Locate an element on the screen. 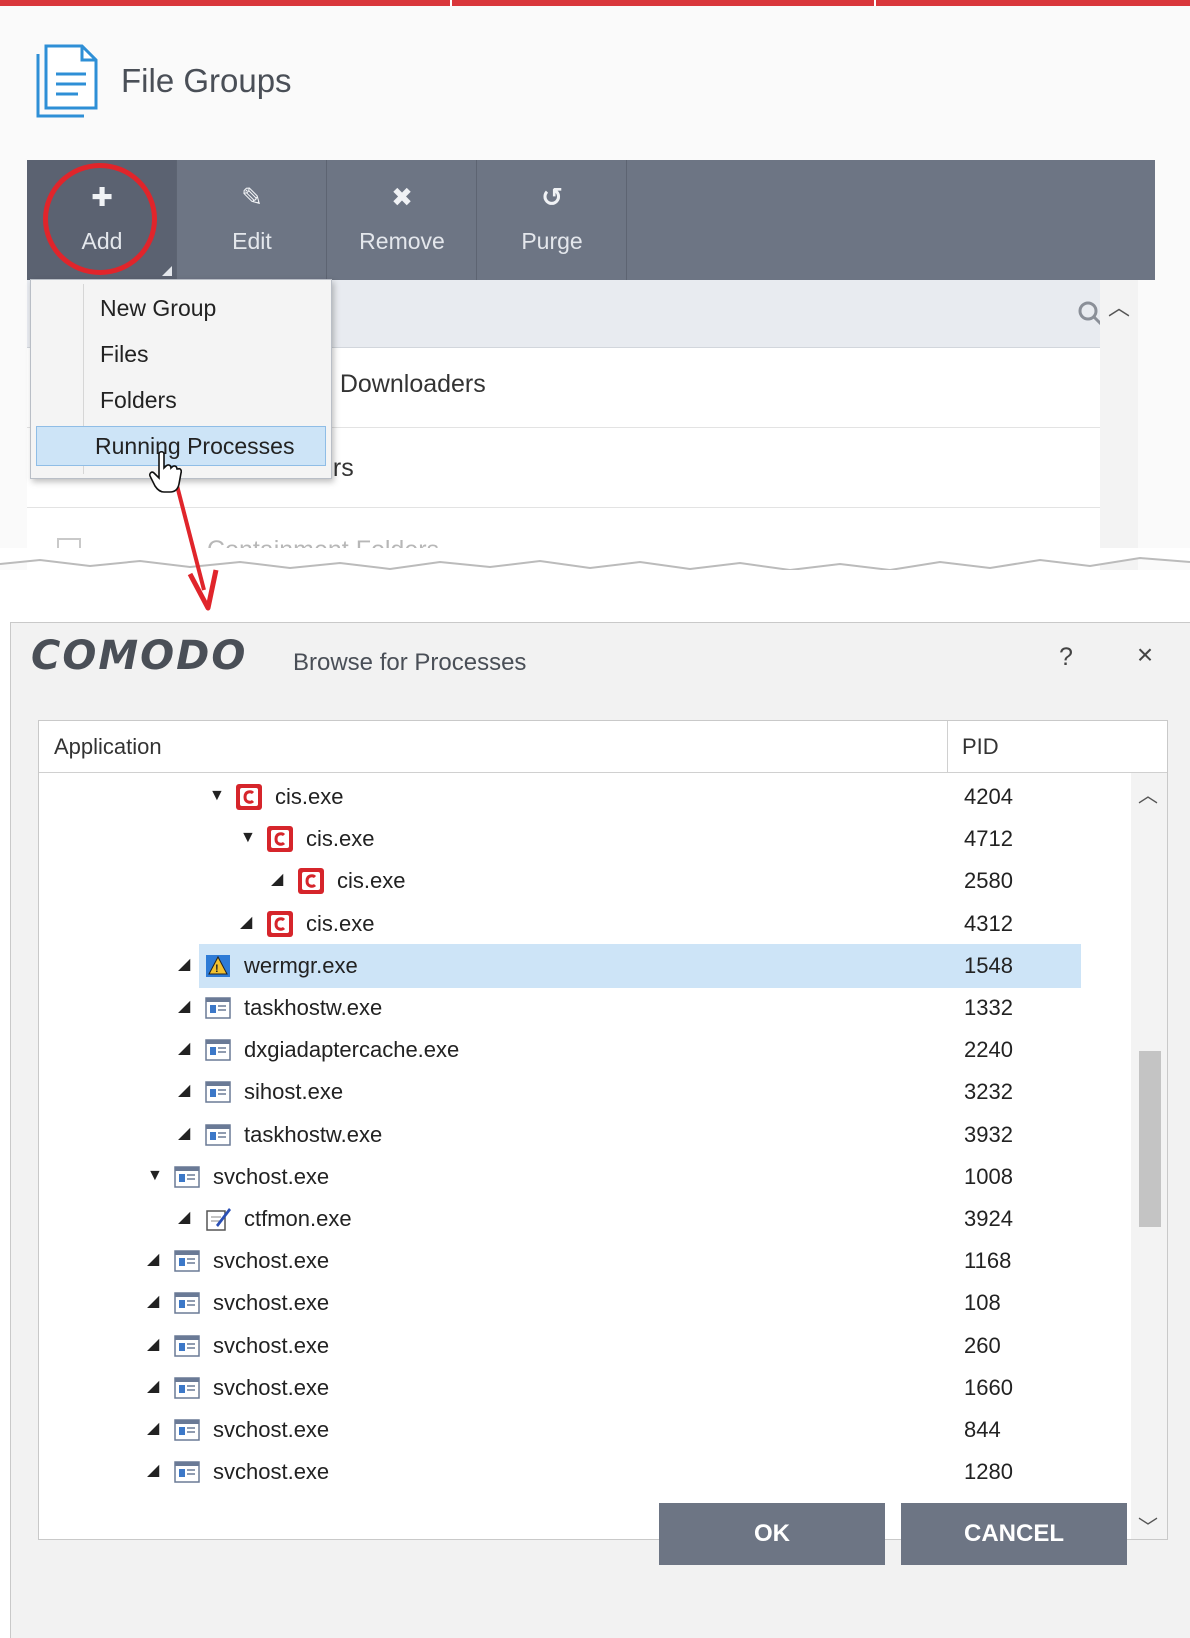  process-row: ◢ svchost.exe 260 is located at coordinates (584, 1346).